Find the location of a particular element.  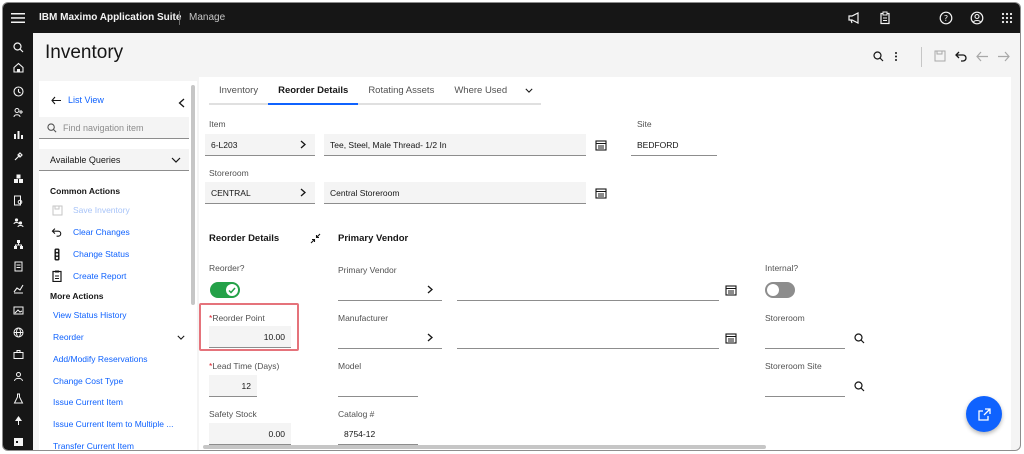

chevron-down-icon is located at coordinates (176, 160).